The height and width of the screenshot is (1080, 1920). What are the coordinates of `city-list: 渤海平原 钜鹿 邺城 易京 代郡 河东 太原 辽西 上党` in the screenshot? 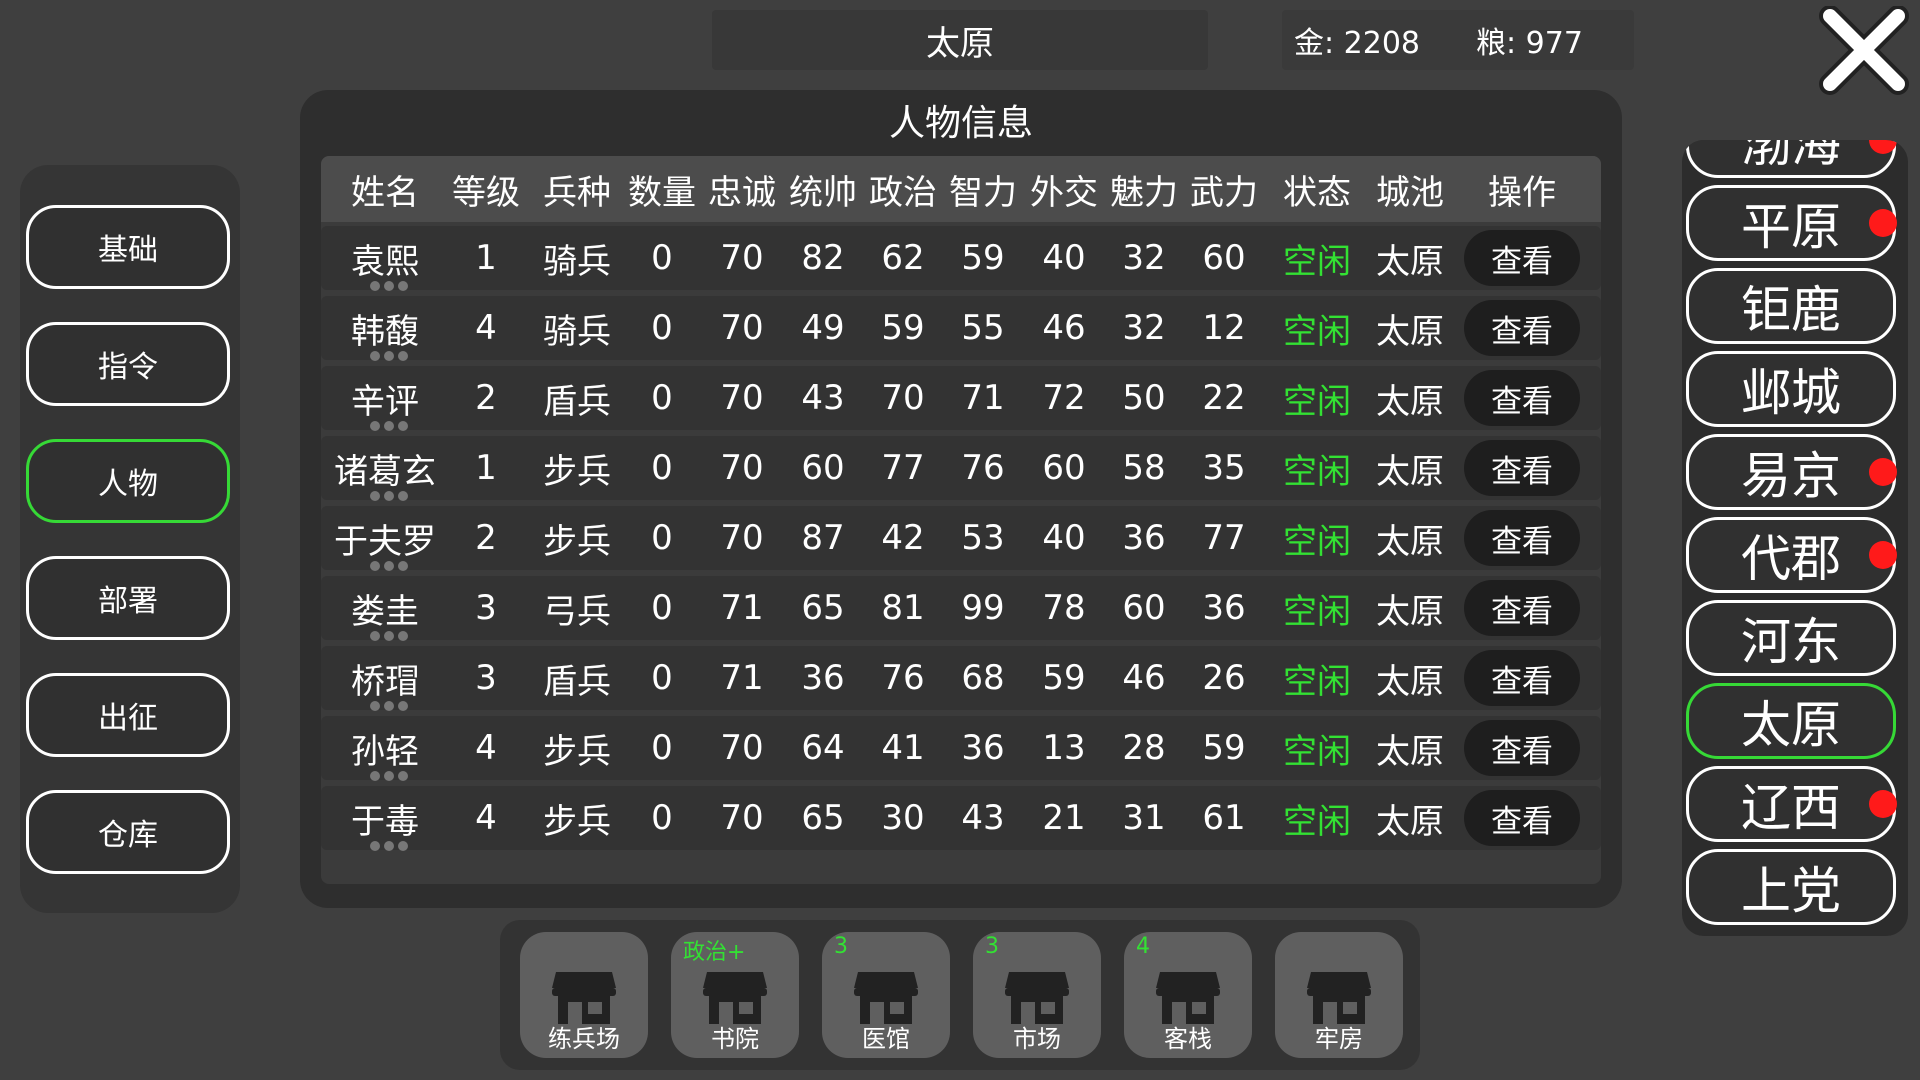 It's located at (1795, 538).